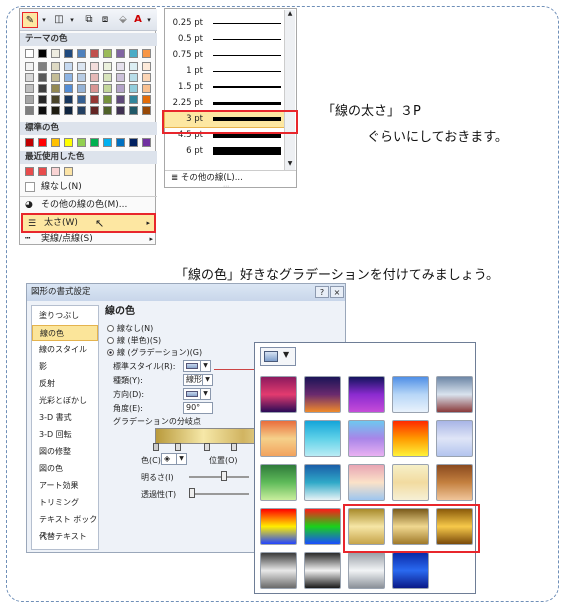 The height and width of the screenshot is (608, 565). What do you see at coordinates (134, 340) in the screenshot?
I see `radio-solid-line: 線 (単色)(S)` at bounding box center [134, 340].